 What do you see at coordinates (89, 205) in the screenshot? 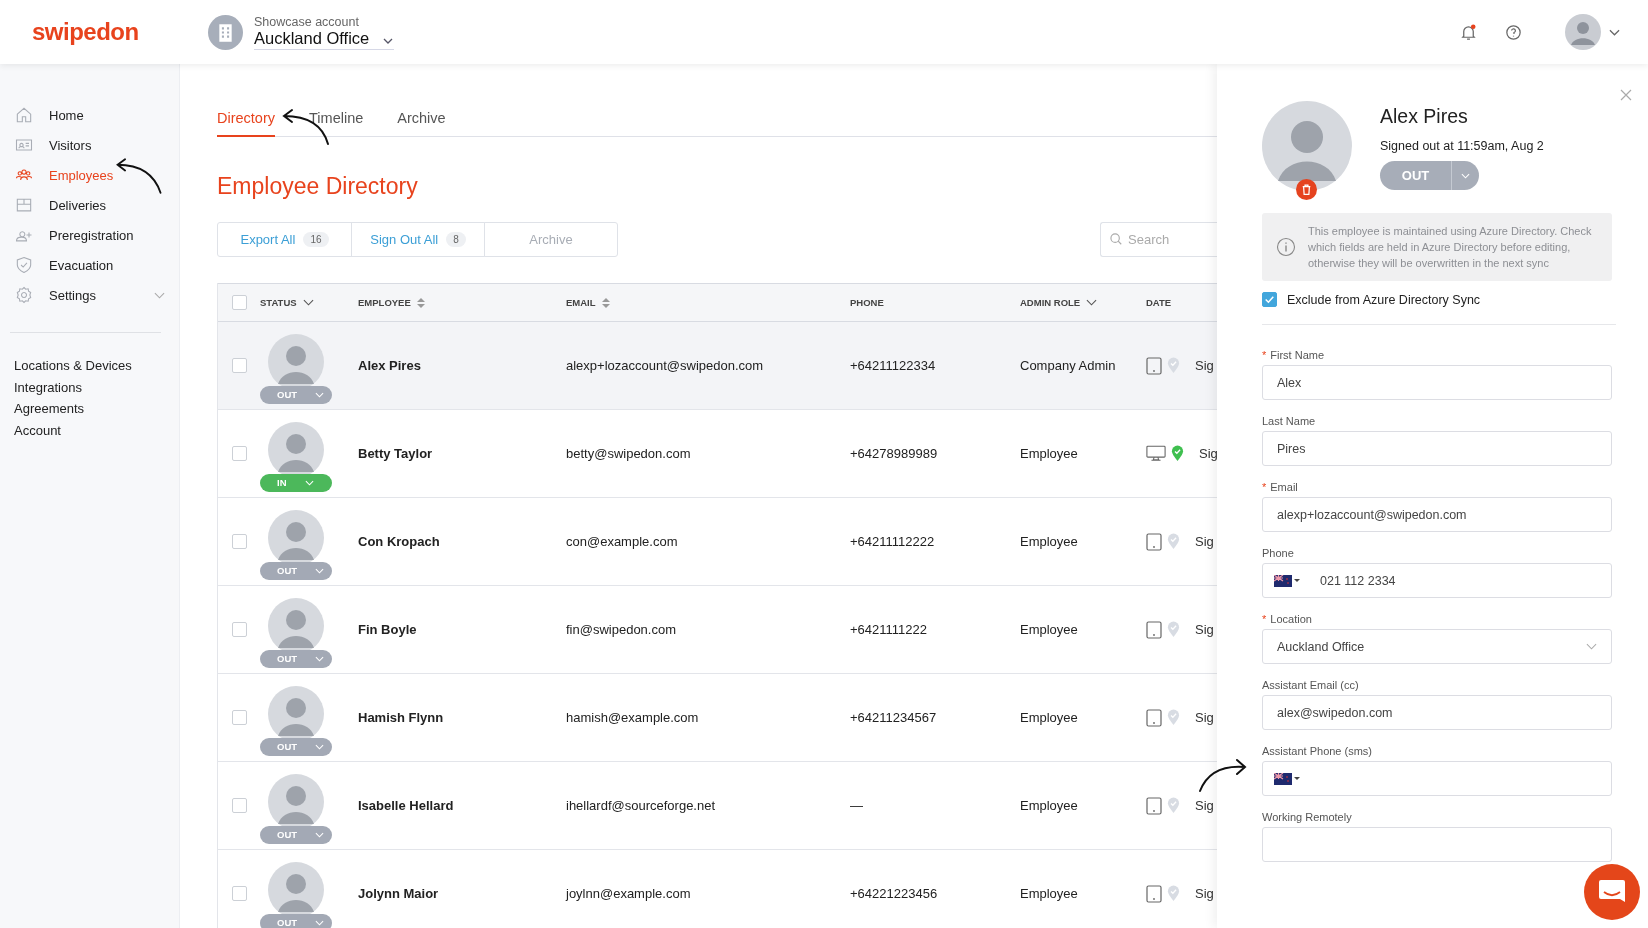
I see `sidebar-item: Deliveries` at bounding box center [89, 205].